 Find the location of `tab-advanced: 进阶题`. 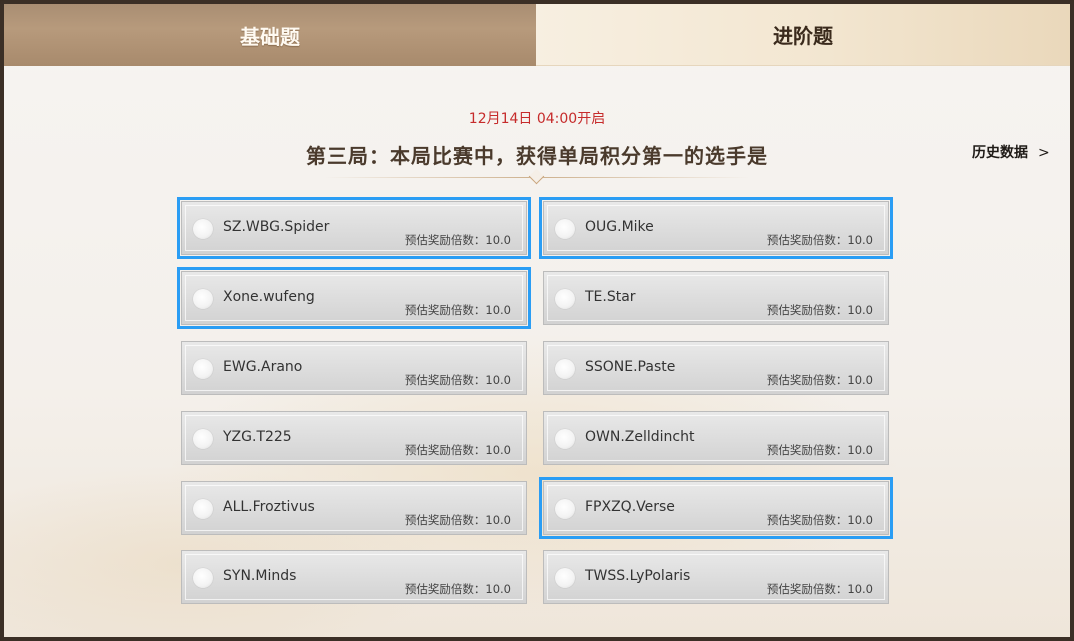

tab-advanced: 进阶题 is located at coordinates (803, 35).